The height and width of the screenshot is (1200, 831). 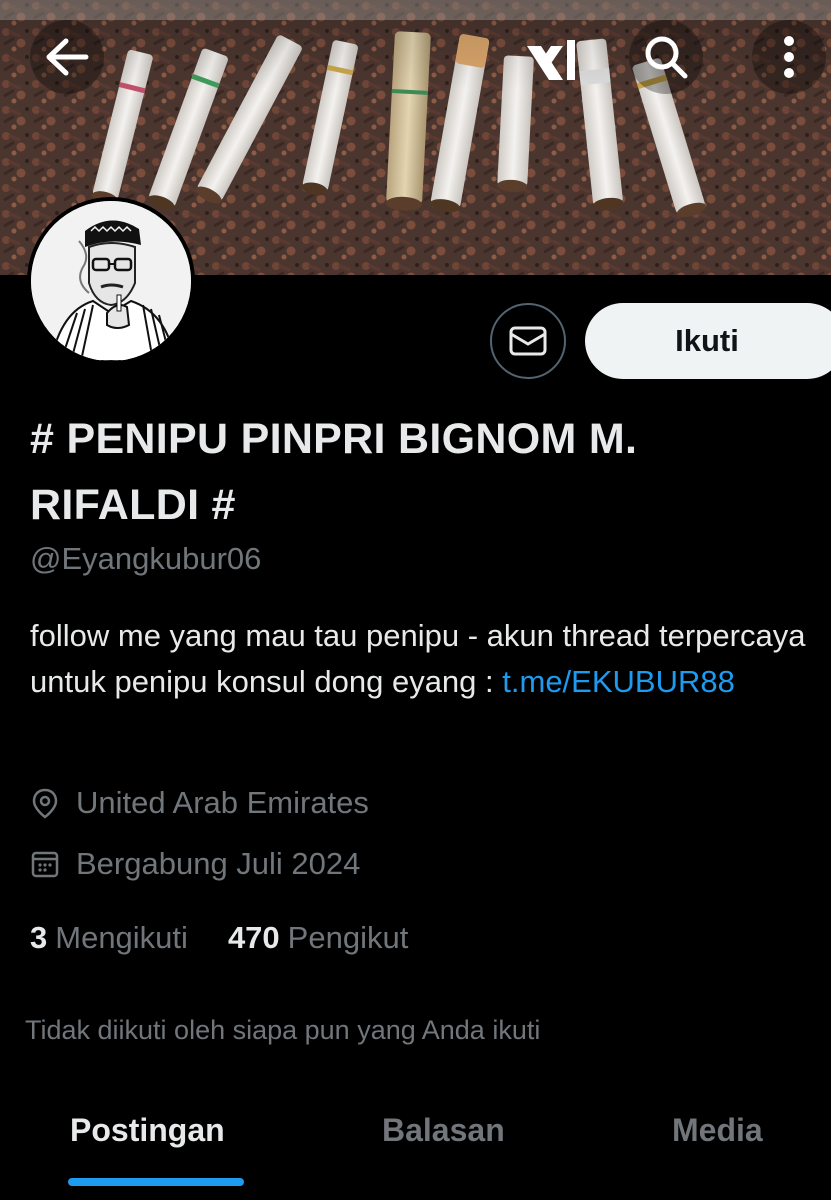 I want to click on avatar-illustration, so click(x=111, y=281).